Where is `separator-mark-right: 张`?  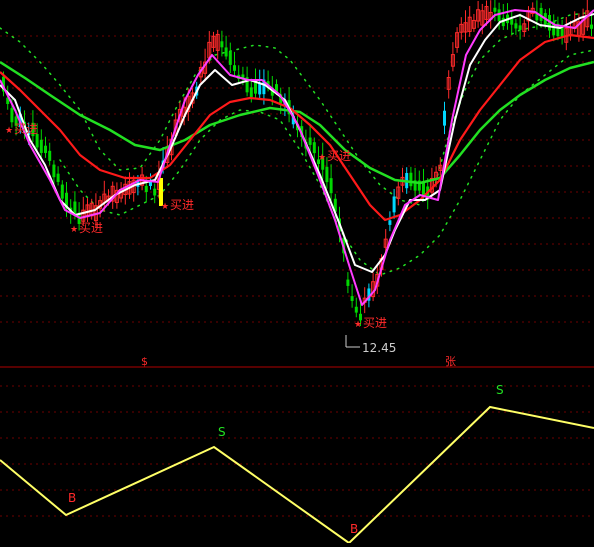
separator-mark-right: 张 is located at coordinates (450, 361).